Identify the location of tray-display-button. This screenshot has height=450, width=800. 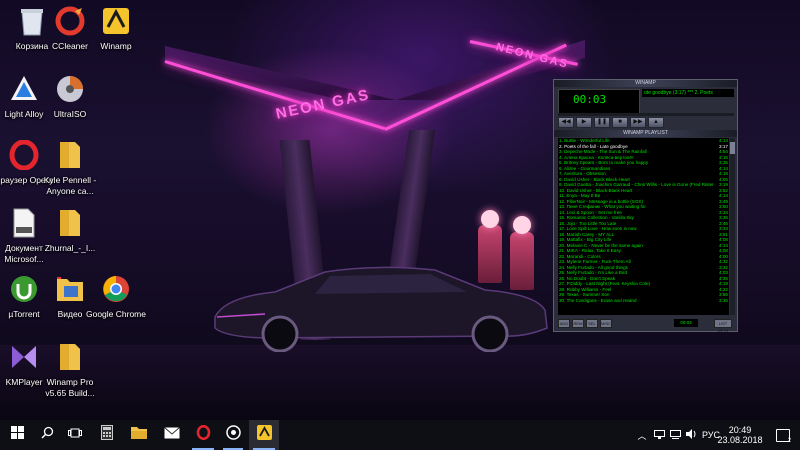
(659, 435).